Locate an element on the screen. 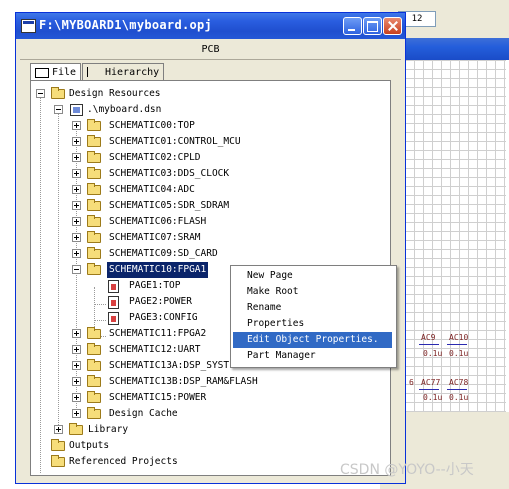 Image resolution: width=509 pixels, height=489 pixels. hierarchy-icon is located at coordinates (92, 72).